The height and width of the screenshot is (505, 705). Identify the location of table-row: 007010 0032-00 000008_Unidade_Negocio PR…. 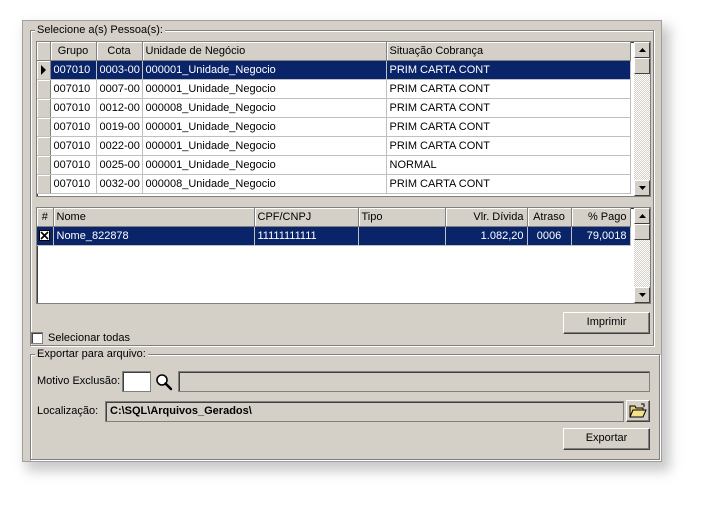
(334, 184).